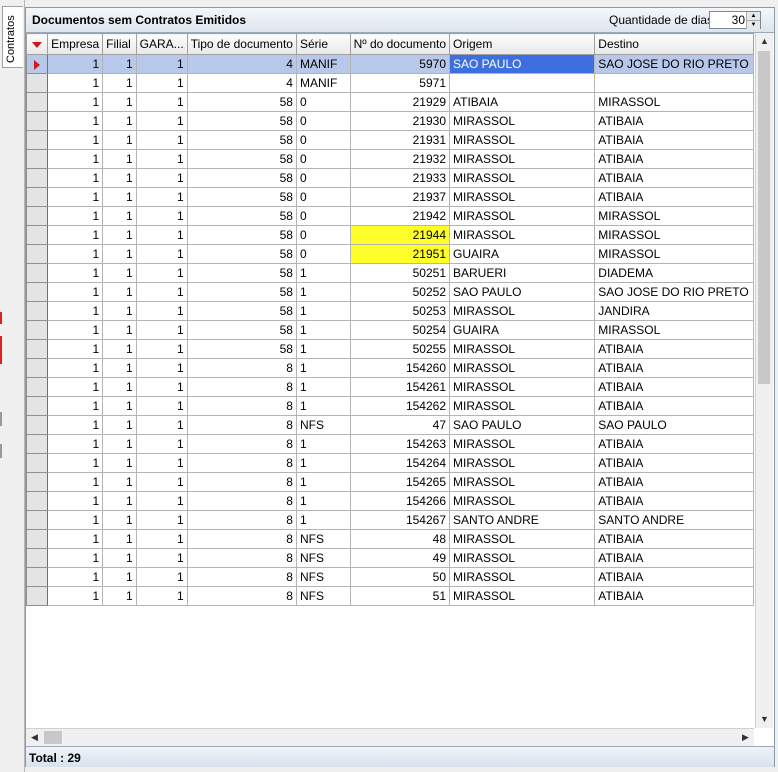  Describe the element at coordinates (400, 140) in the screenshot. I see `cell-numero-documento: 21931` at that location.